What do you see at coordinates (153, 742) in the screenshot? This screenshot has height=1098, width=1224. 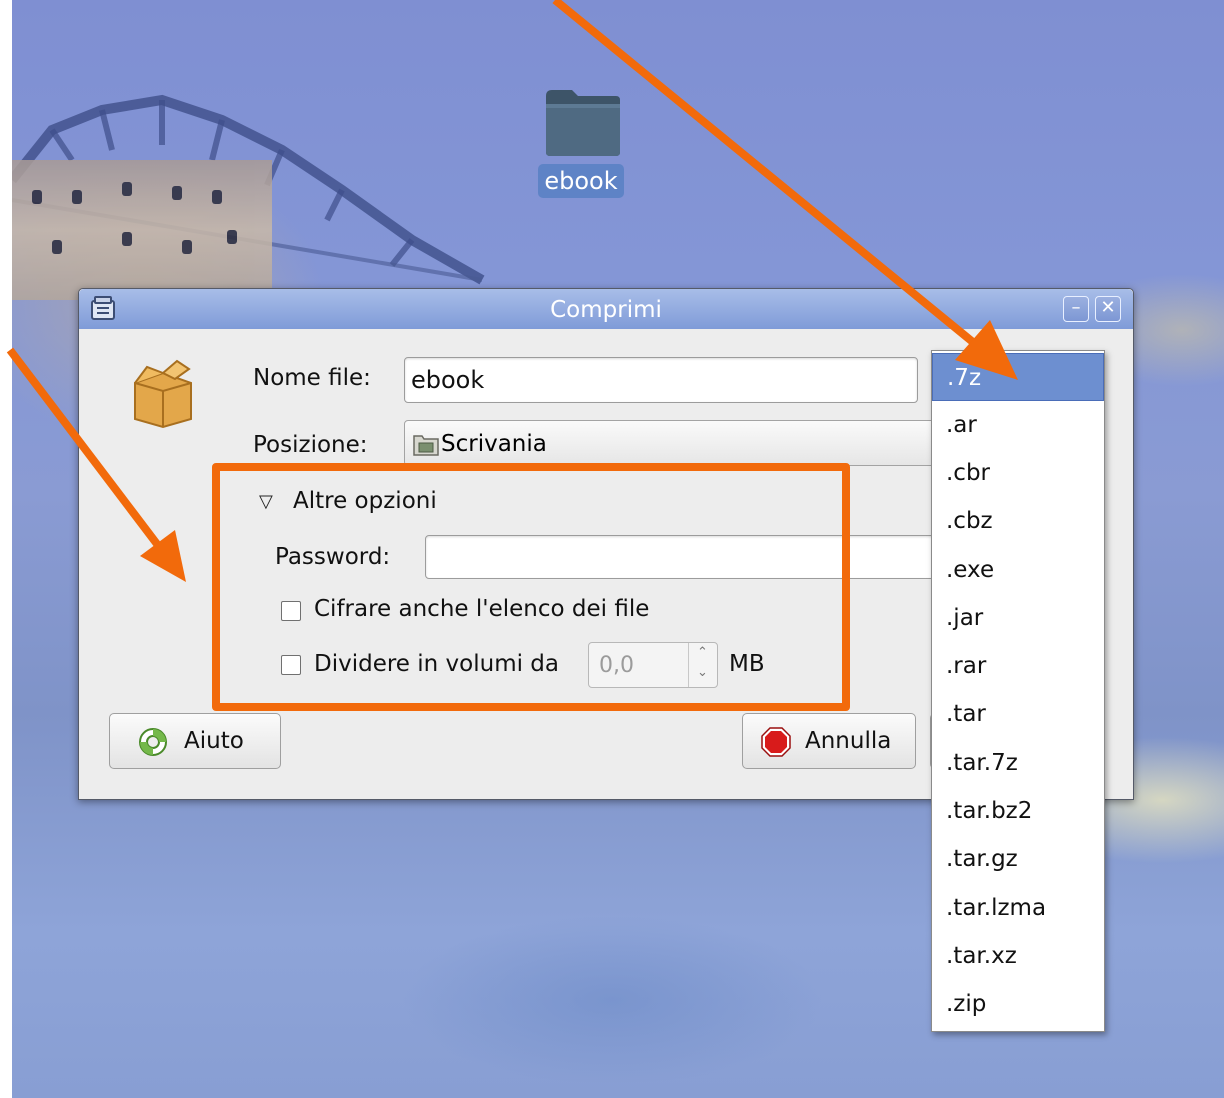 I see `lifebuoy-icon` at bounding box center [153, 742].